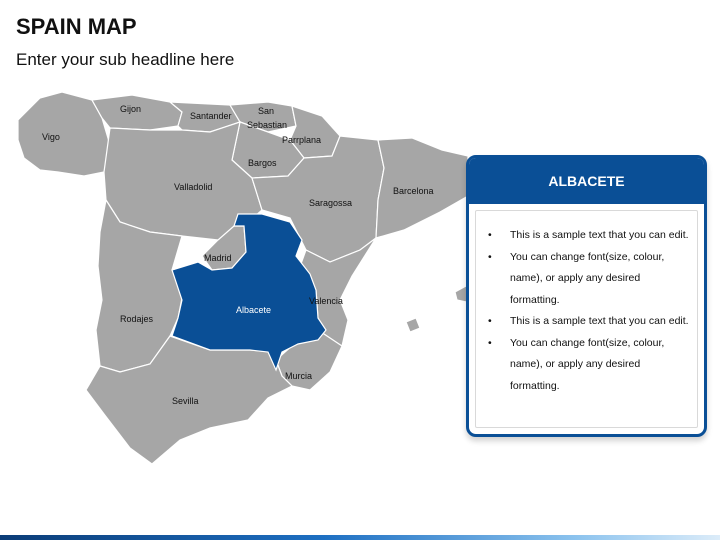 This screenshot has height=540, width=720. Describe the element at coordinates (130, 109) in the screenshot. I see `label-gijon: Gijon` at that location.